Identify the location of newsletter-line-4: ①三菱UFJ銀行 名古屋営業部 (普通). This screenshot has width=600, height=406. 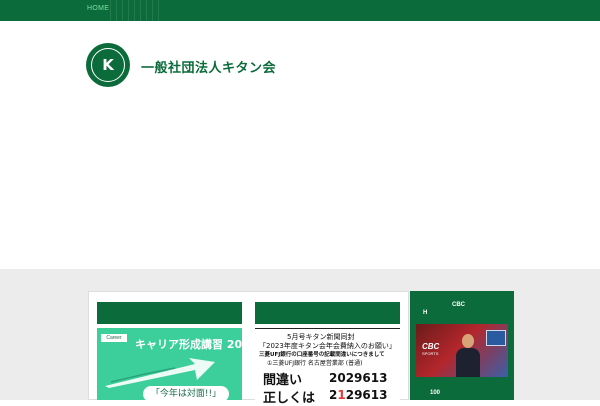
(315, 363).